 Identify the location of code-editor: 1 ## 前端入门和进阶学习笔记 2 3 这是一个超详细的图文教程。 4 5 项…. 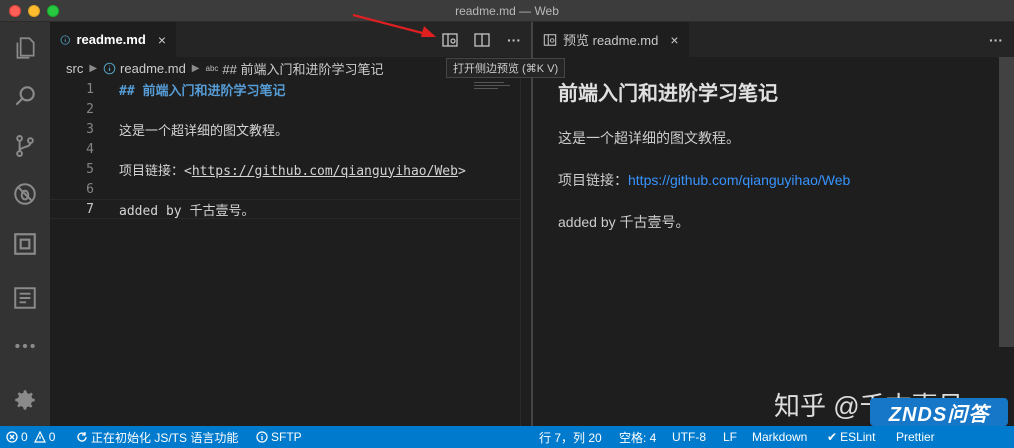
(285, 149).